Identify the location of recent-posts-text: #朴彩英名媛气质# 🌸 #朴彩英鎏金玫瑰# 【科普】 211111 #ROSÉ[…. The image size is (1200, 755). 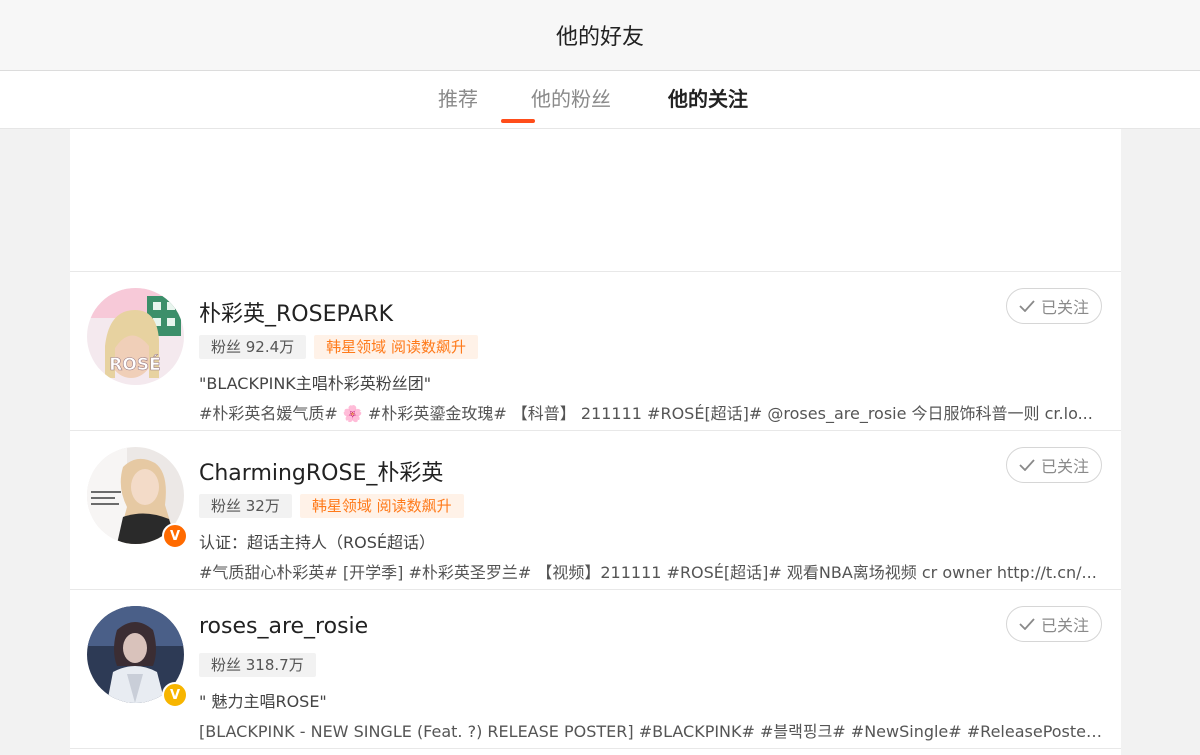
(646, 413).